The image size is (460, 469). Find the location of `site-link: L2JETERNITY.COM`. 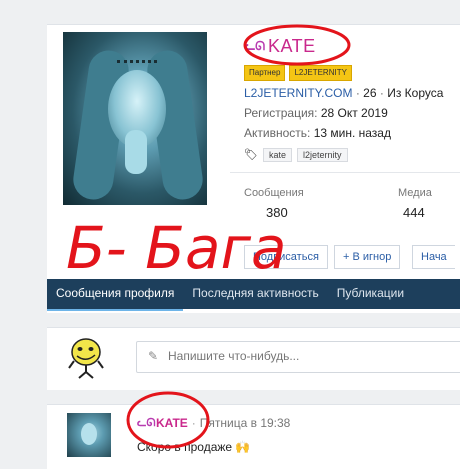

site-link: L2JETERNITY.COM is located at coordinates (298, 93).